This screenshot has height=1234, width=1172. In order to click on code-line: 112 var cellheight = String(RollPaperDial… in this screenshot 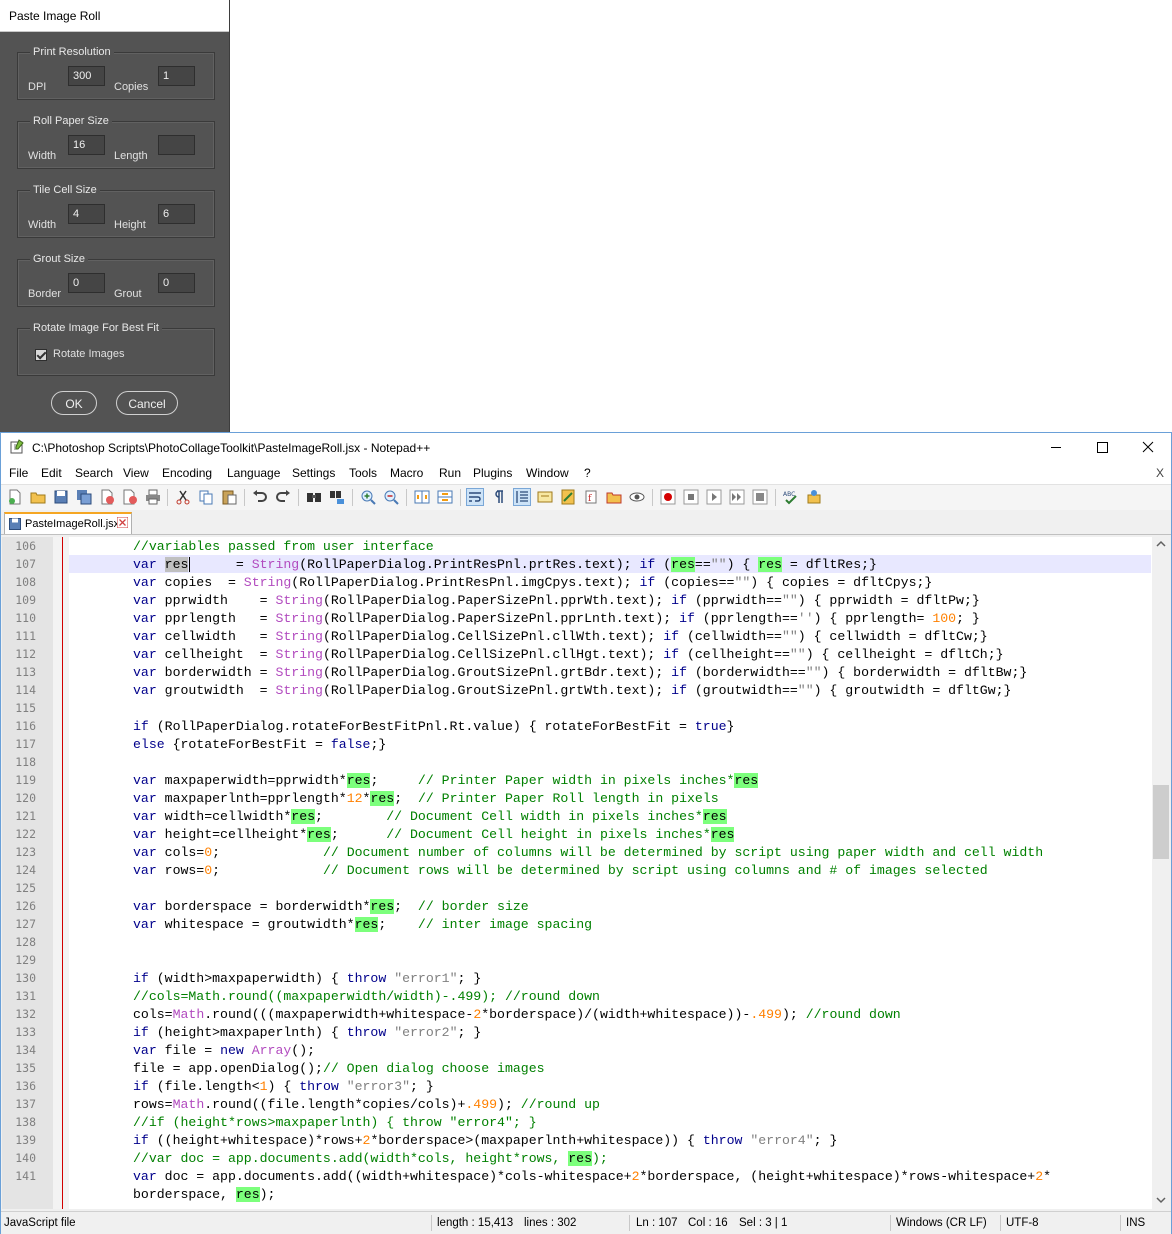, I will do `click(578, 654)`.